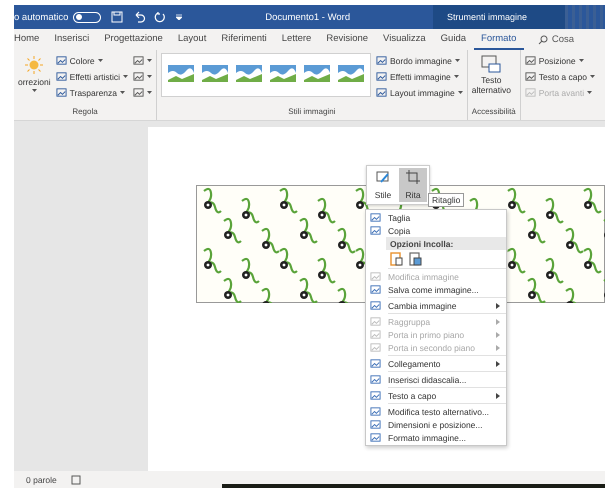 The width and height of the screenshot is (611, 492). What do you see at coordinates (413, 177) in the screenshot?
I see `crop-icon` at bounding box center [413, 177].